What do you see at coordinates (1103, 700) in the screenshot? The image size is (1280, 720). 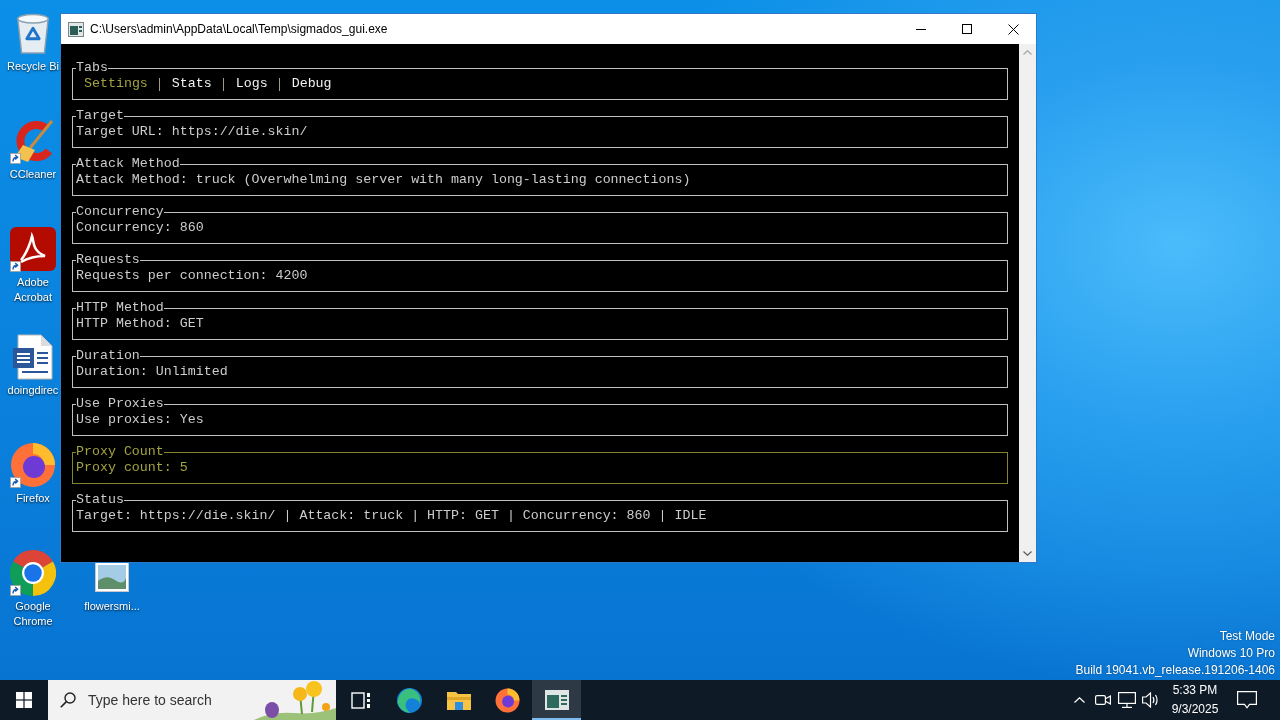 I see `camera-icon` at bounding box center [1103, 700].